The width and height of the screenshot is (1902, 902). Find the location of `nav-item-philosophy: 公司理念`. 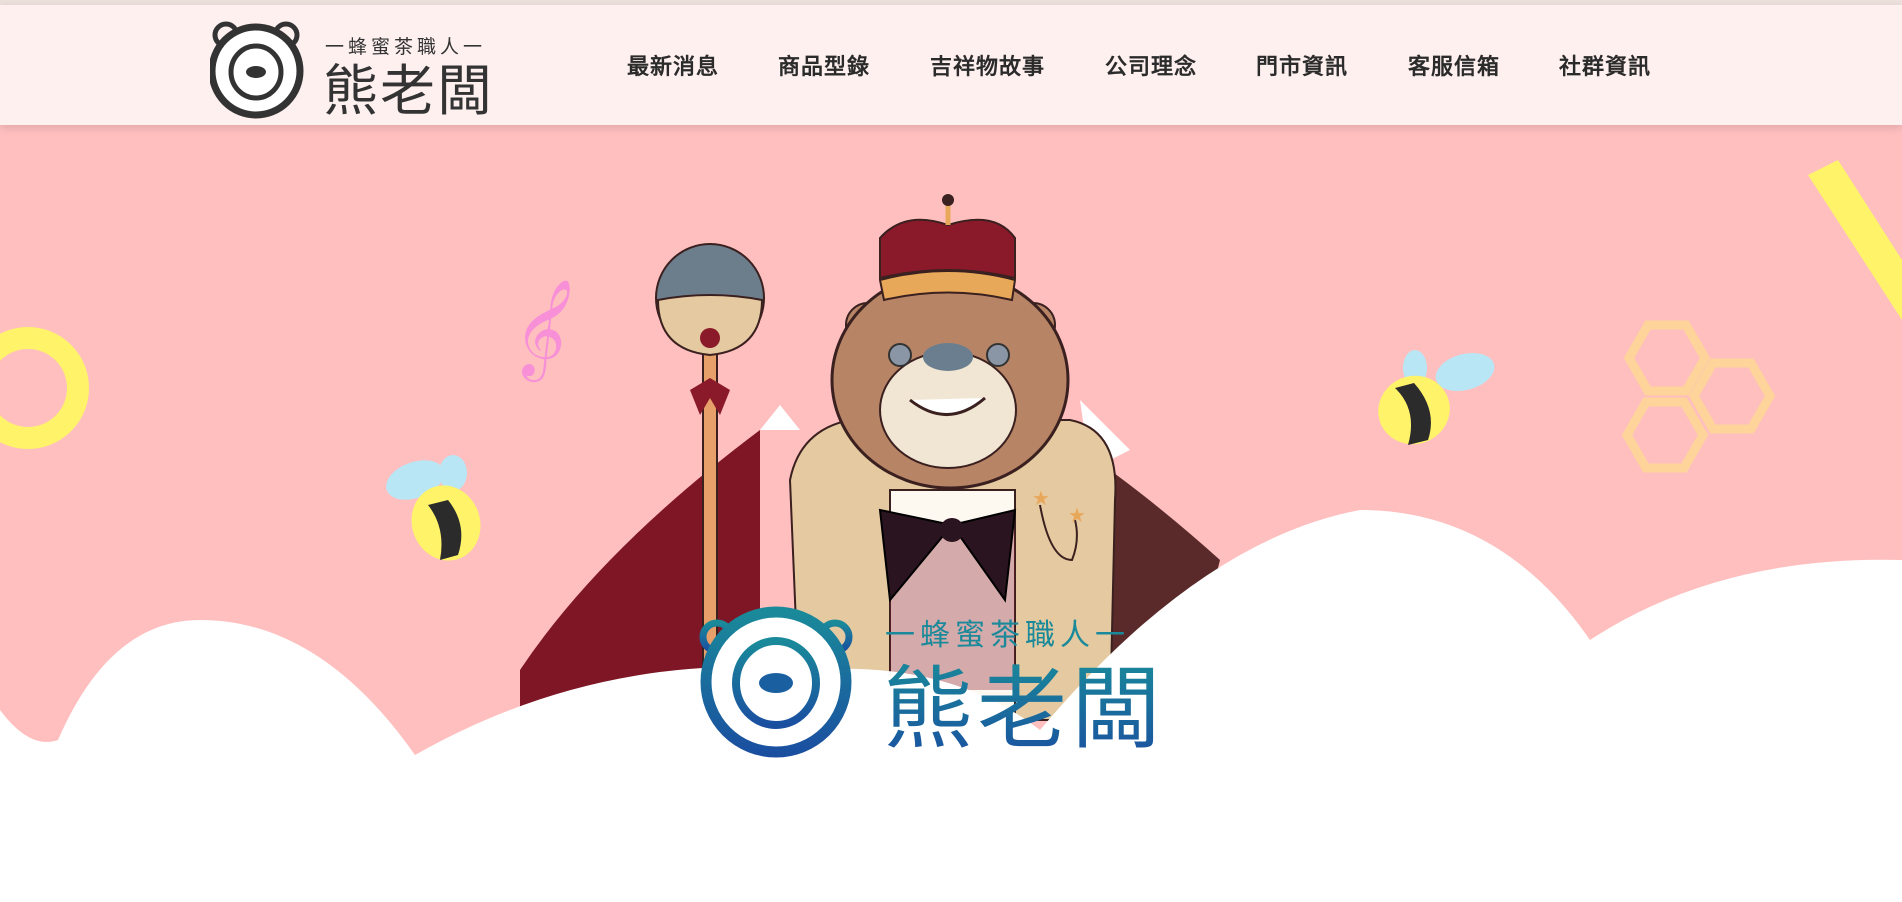

nav-item-philosophy: 公司理念 is located at coordinates (1151, 65).